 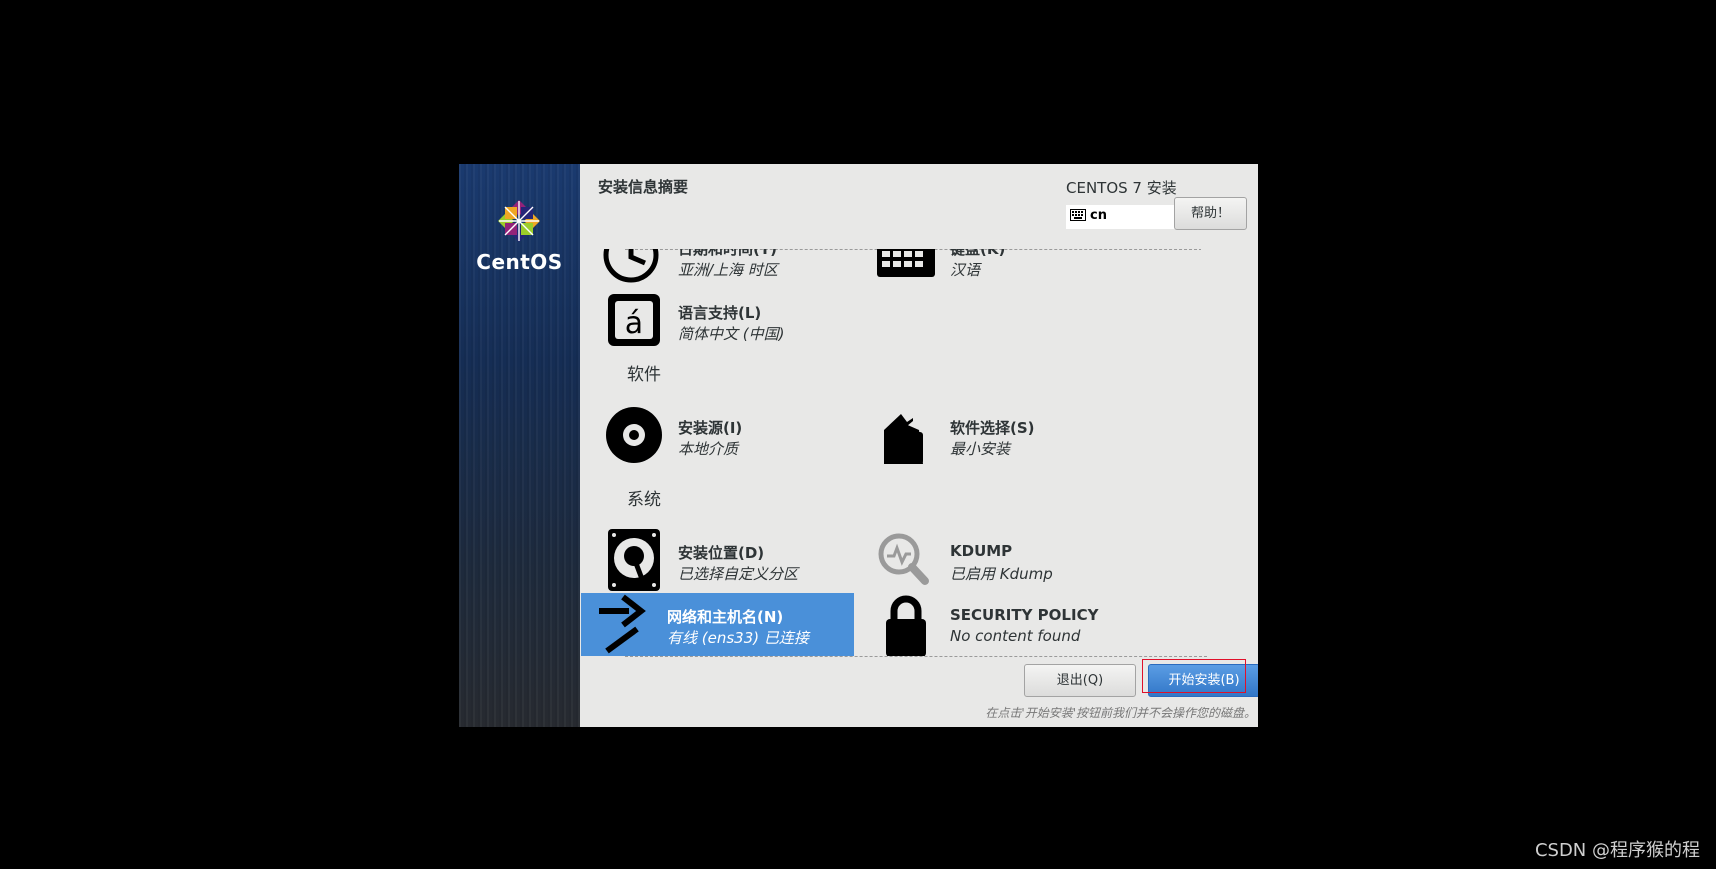 What do you see at coordinates (631, 266) in the screenshot?
I see `clock-icon` at bounding box center [631, 266].